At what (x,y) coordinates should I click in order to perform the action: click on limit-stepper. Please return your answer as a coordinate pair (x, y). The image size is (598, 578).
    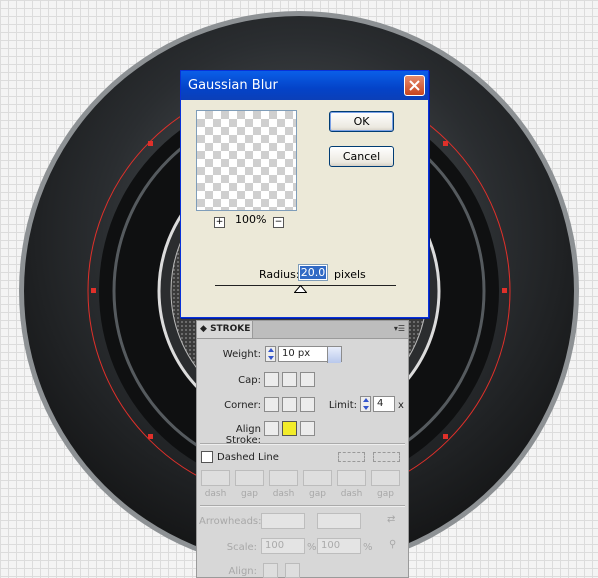
    Looking at the image, I should click on (365, 404).